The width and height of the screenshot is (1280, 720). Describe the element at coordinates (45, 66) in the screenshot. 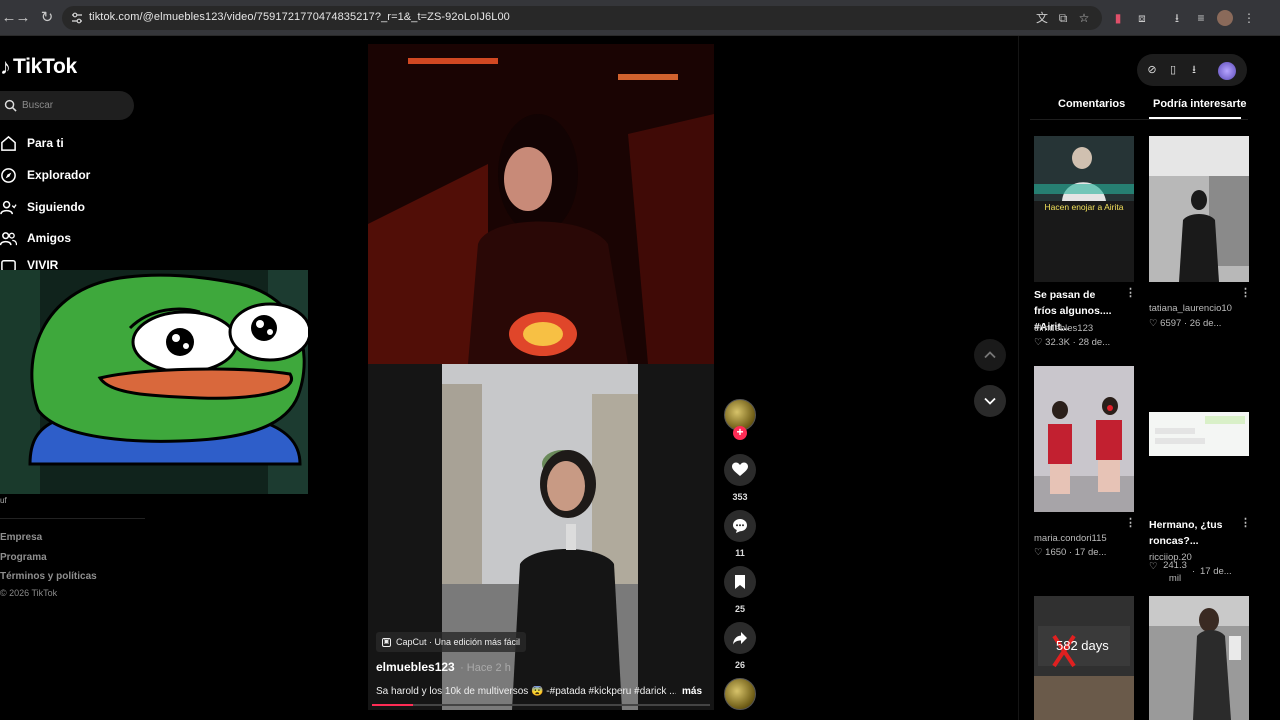

I see `tiktok-wordmark: TikTok` at that location.